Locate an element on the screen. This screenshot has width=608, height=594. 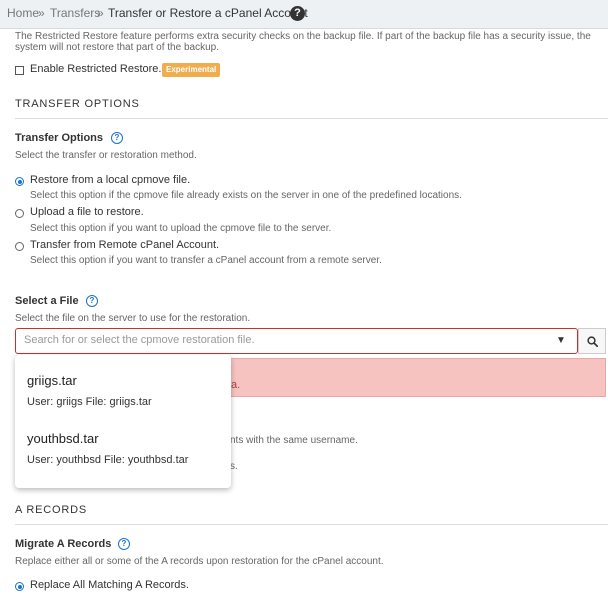
restricted-restore-label: Enable Restricted Restore. is located at coordinates (95, 69).